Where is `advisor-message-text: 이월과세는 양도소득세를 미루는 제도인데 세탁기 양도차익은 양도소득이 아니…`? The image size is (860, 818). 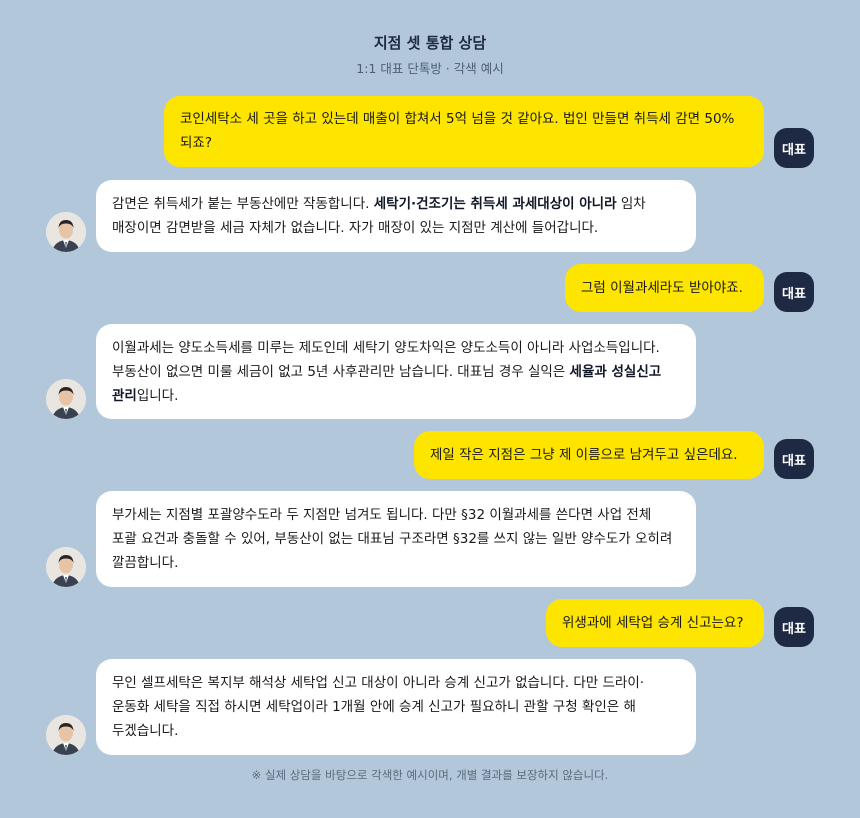 advisor-message-text: 이월과세는 양도소득세를 미루는 제도인데 세탁기 양도차익은 양도소득이 아니… is located at coordinates (387, 372).